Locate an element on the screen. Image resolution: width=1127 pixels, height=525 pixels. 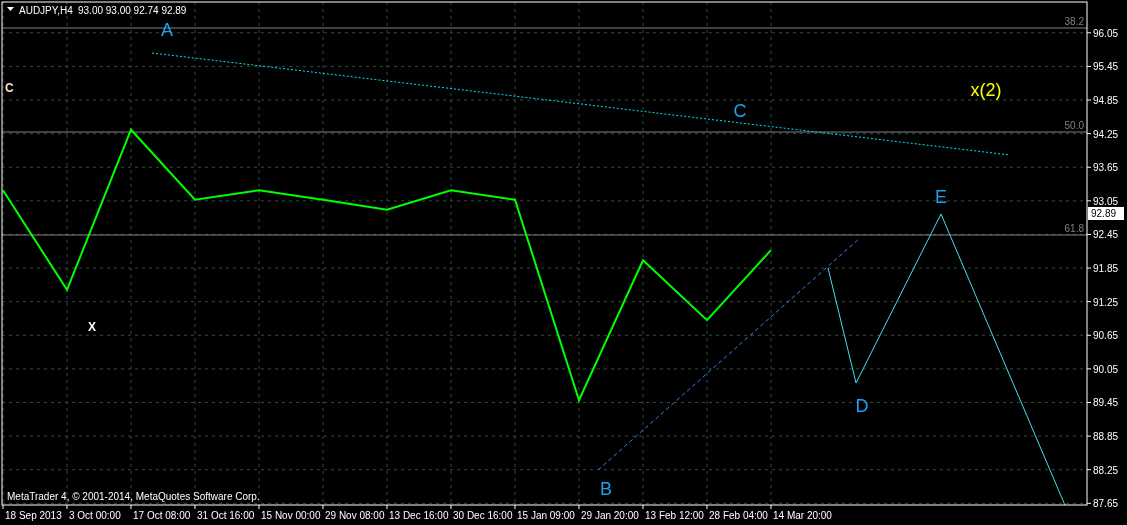
axis-label: 14 Mar 20:00 is located at coordinates (802, 515).